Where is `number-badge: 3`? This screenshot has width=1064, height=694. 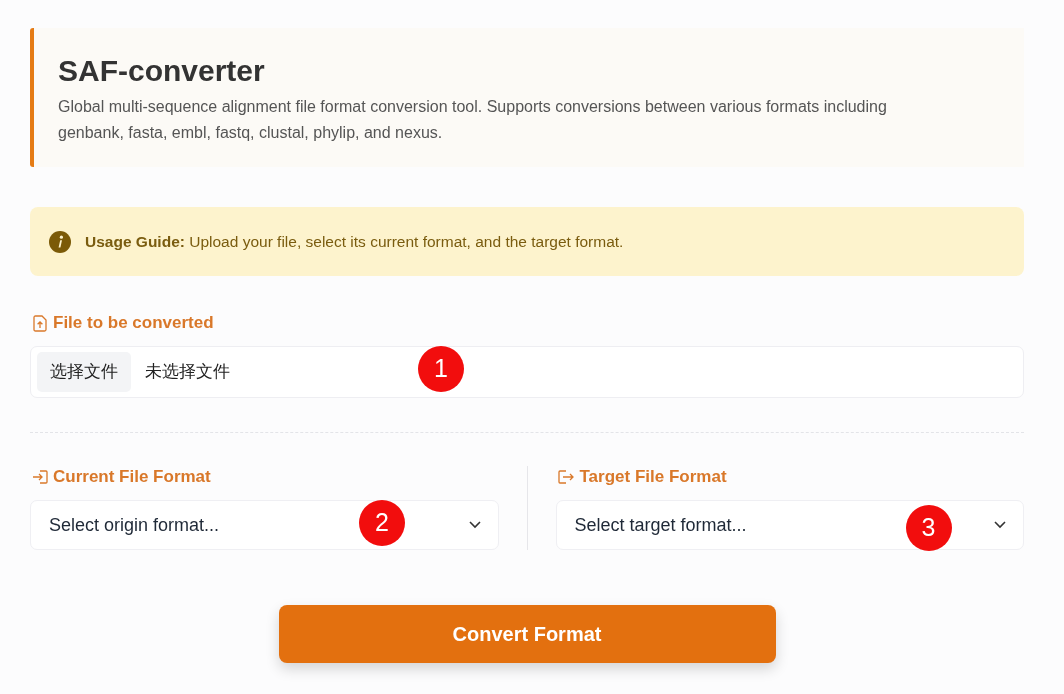 number-badge: 3 is located at coordinates (928, 528).